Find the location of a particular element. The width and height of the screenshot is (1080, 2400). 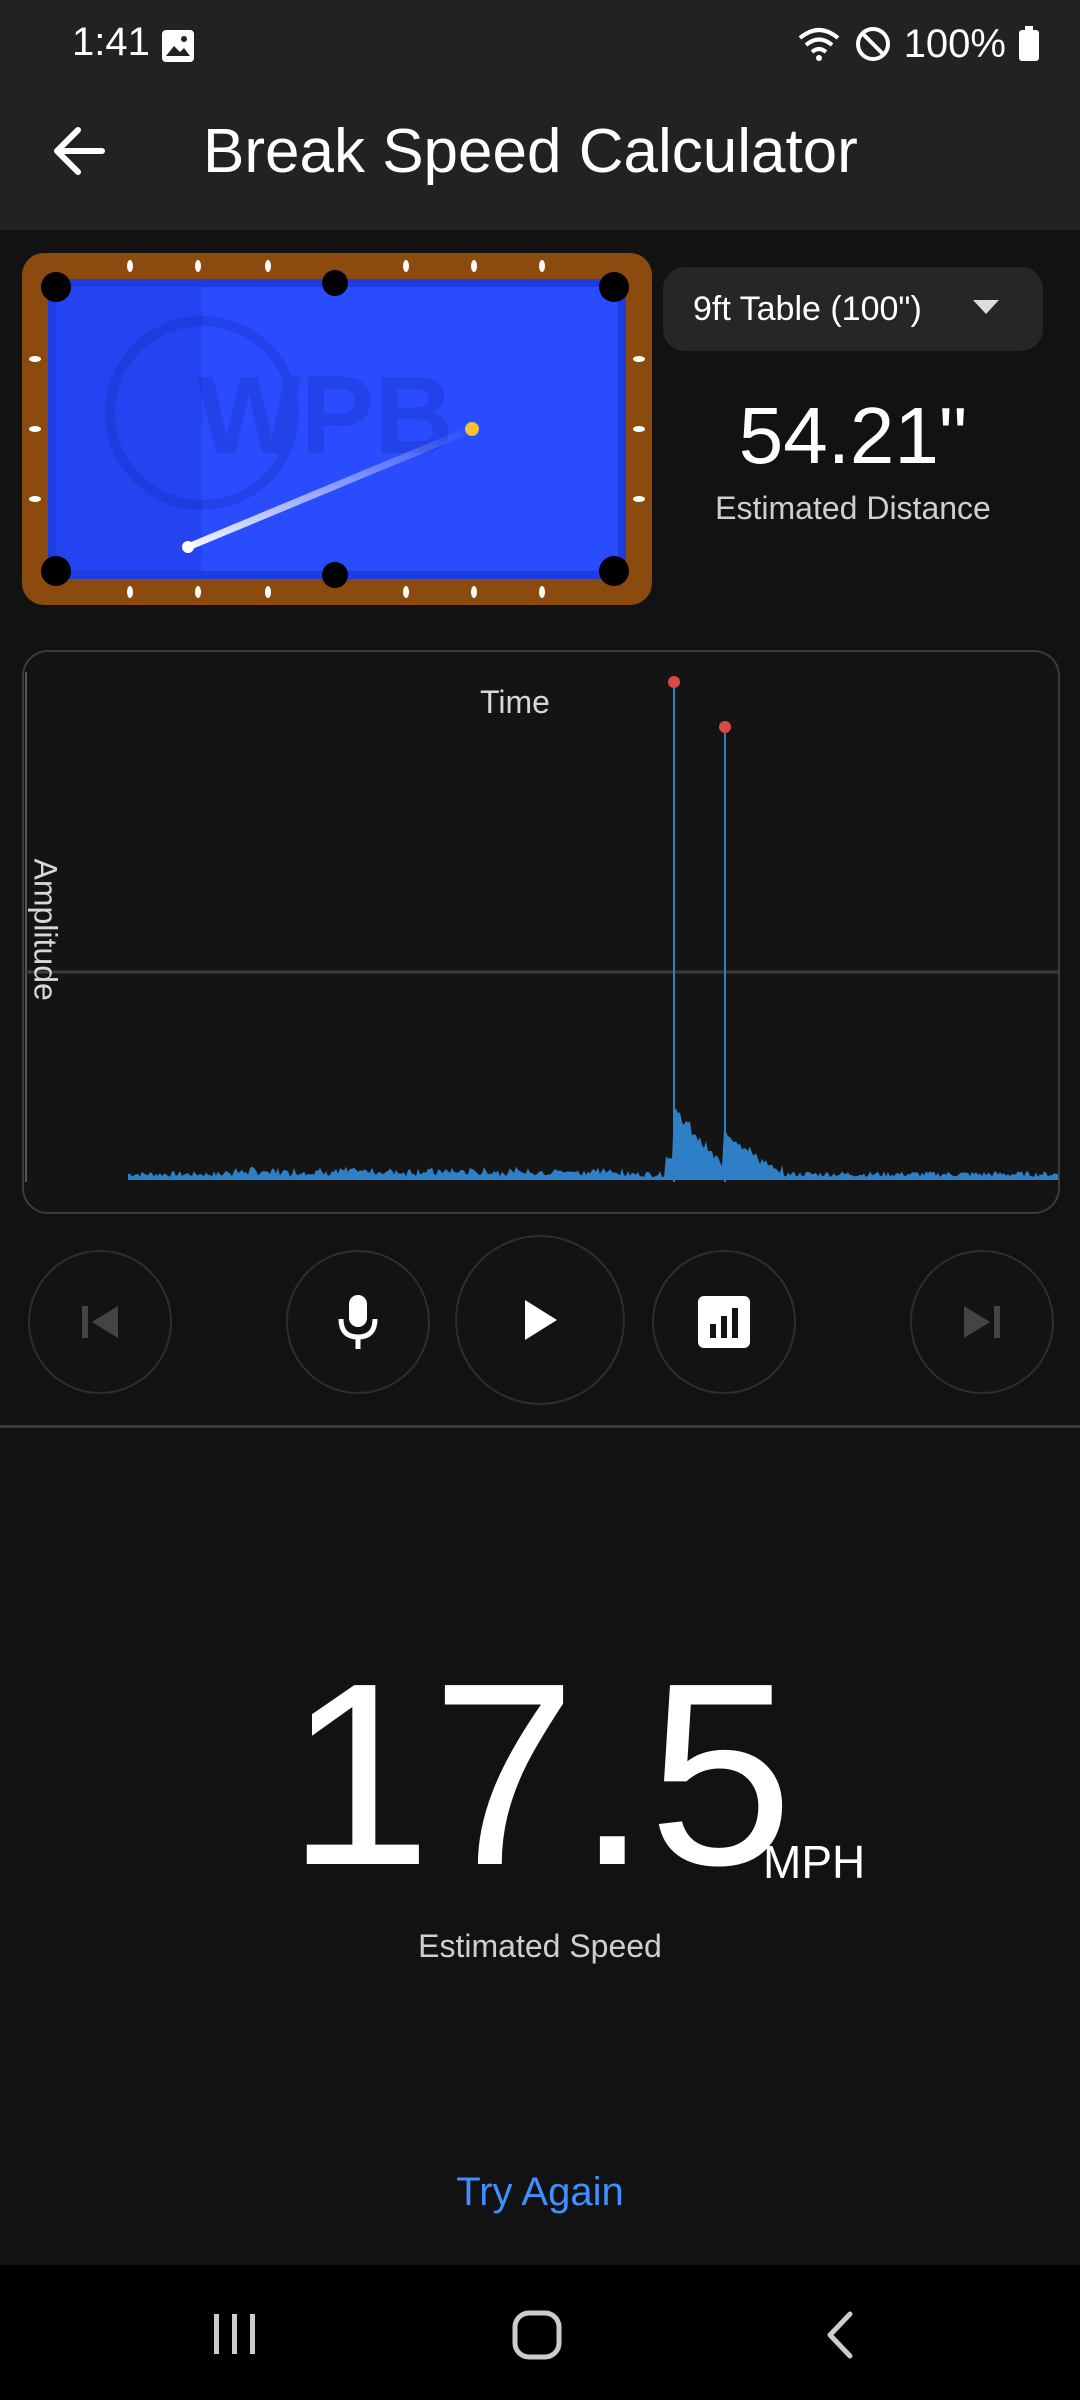

try-again-button: Try Again is located at coordinates (540, 2192).